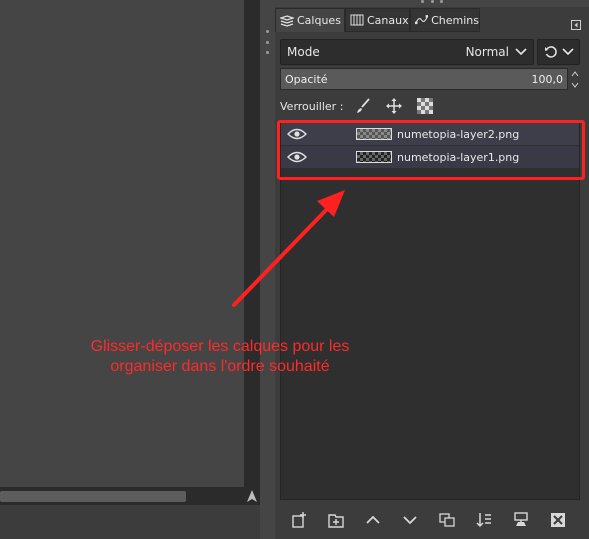 The image size is (589, 539). What do you see at coordinates (575, 79) in the screenshot?
I see `opacity-spinner` at bounding box center [575, 79].